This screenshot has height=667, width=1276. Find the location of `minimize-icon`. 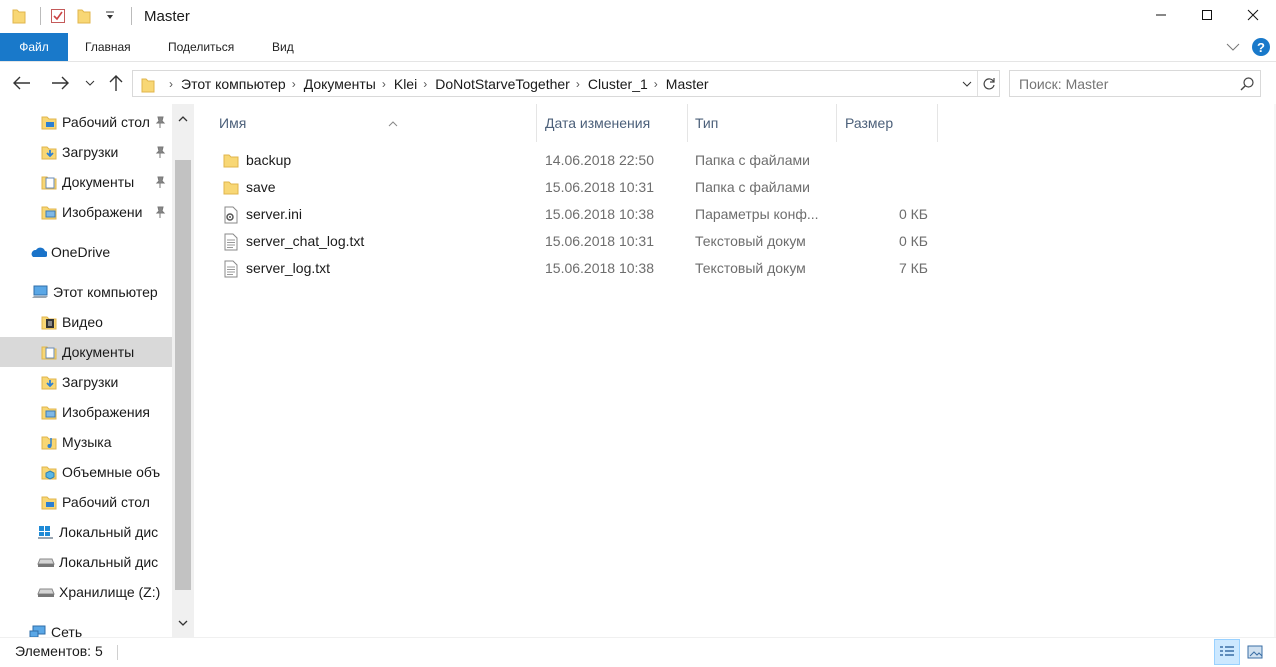

minimize-icon is located at coordinates (1161, 15).